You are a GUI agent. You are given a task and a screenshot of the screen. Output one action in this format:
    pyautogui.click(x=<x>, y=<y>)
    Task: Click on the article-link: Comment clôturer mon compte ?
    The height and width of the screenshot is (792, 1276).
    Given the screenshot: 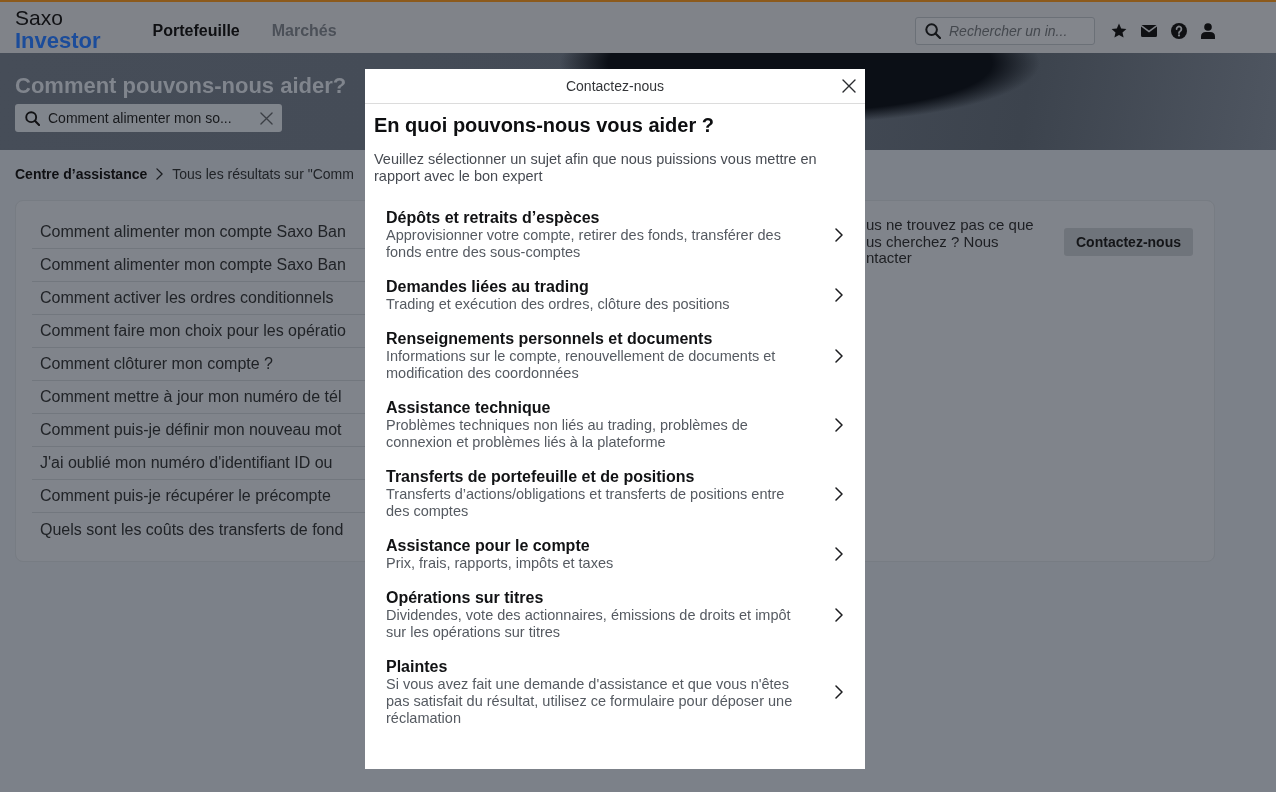 What is the action you would take?
    pyautogui.click(x=156, y=364)
    